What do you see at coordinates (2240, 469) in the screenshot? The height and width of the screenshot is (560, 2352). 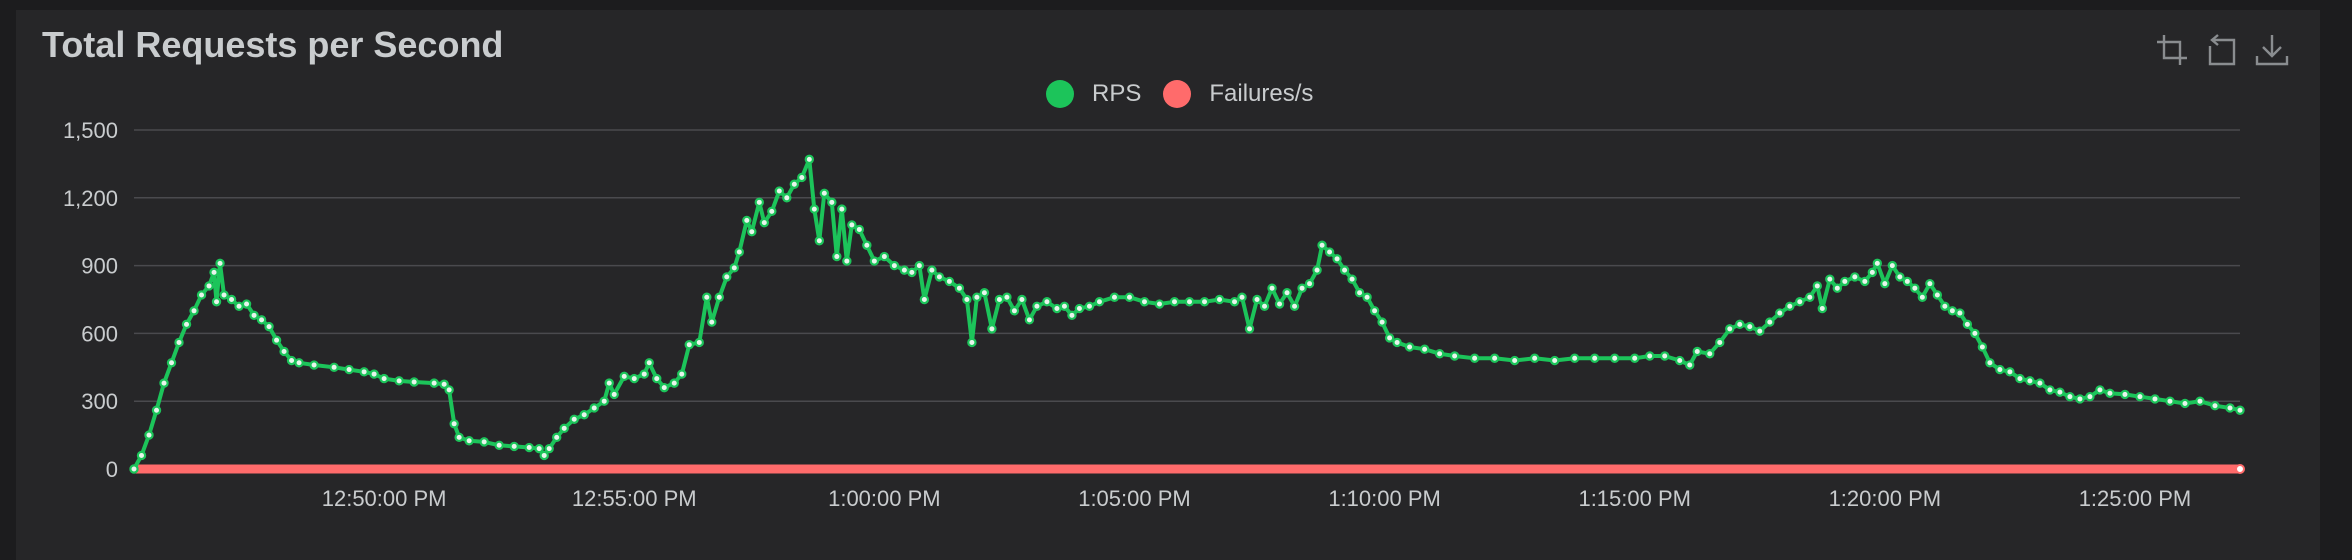 I see `failures-point` at bounding box center [2240, 469].